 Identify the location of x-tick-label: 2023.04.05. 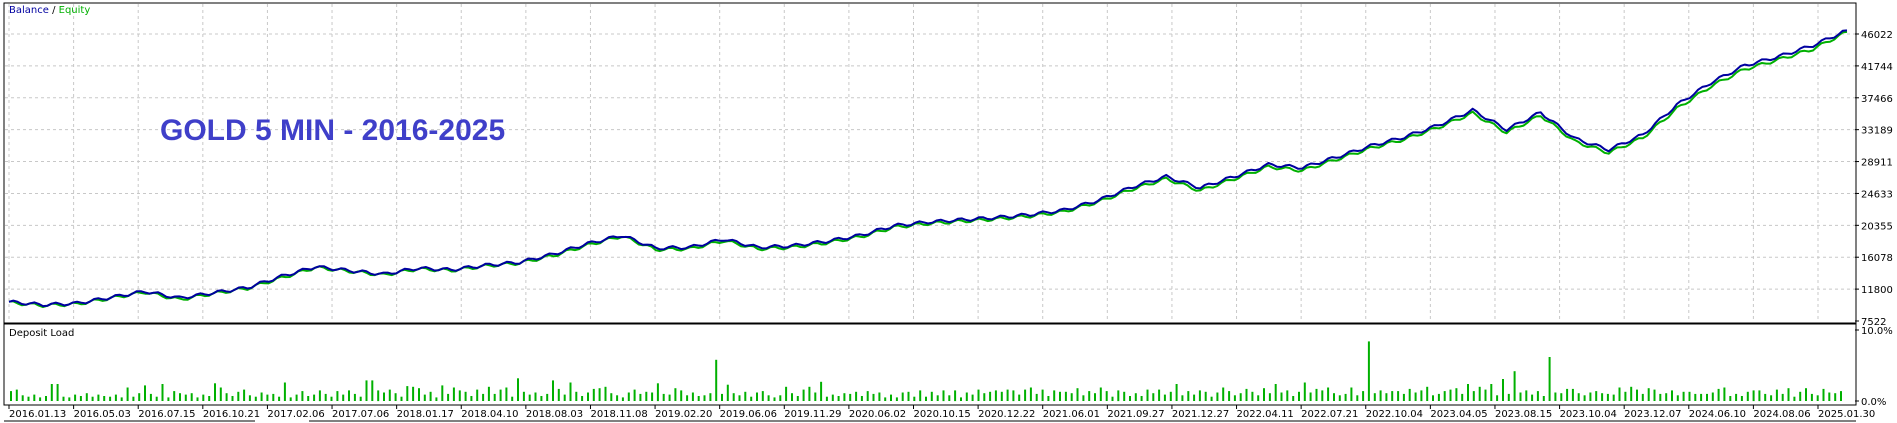
(1458, 414).